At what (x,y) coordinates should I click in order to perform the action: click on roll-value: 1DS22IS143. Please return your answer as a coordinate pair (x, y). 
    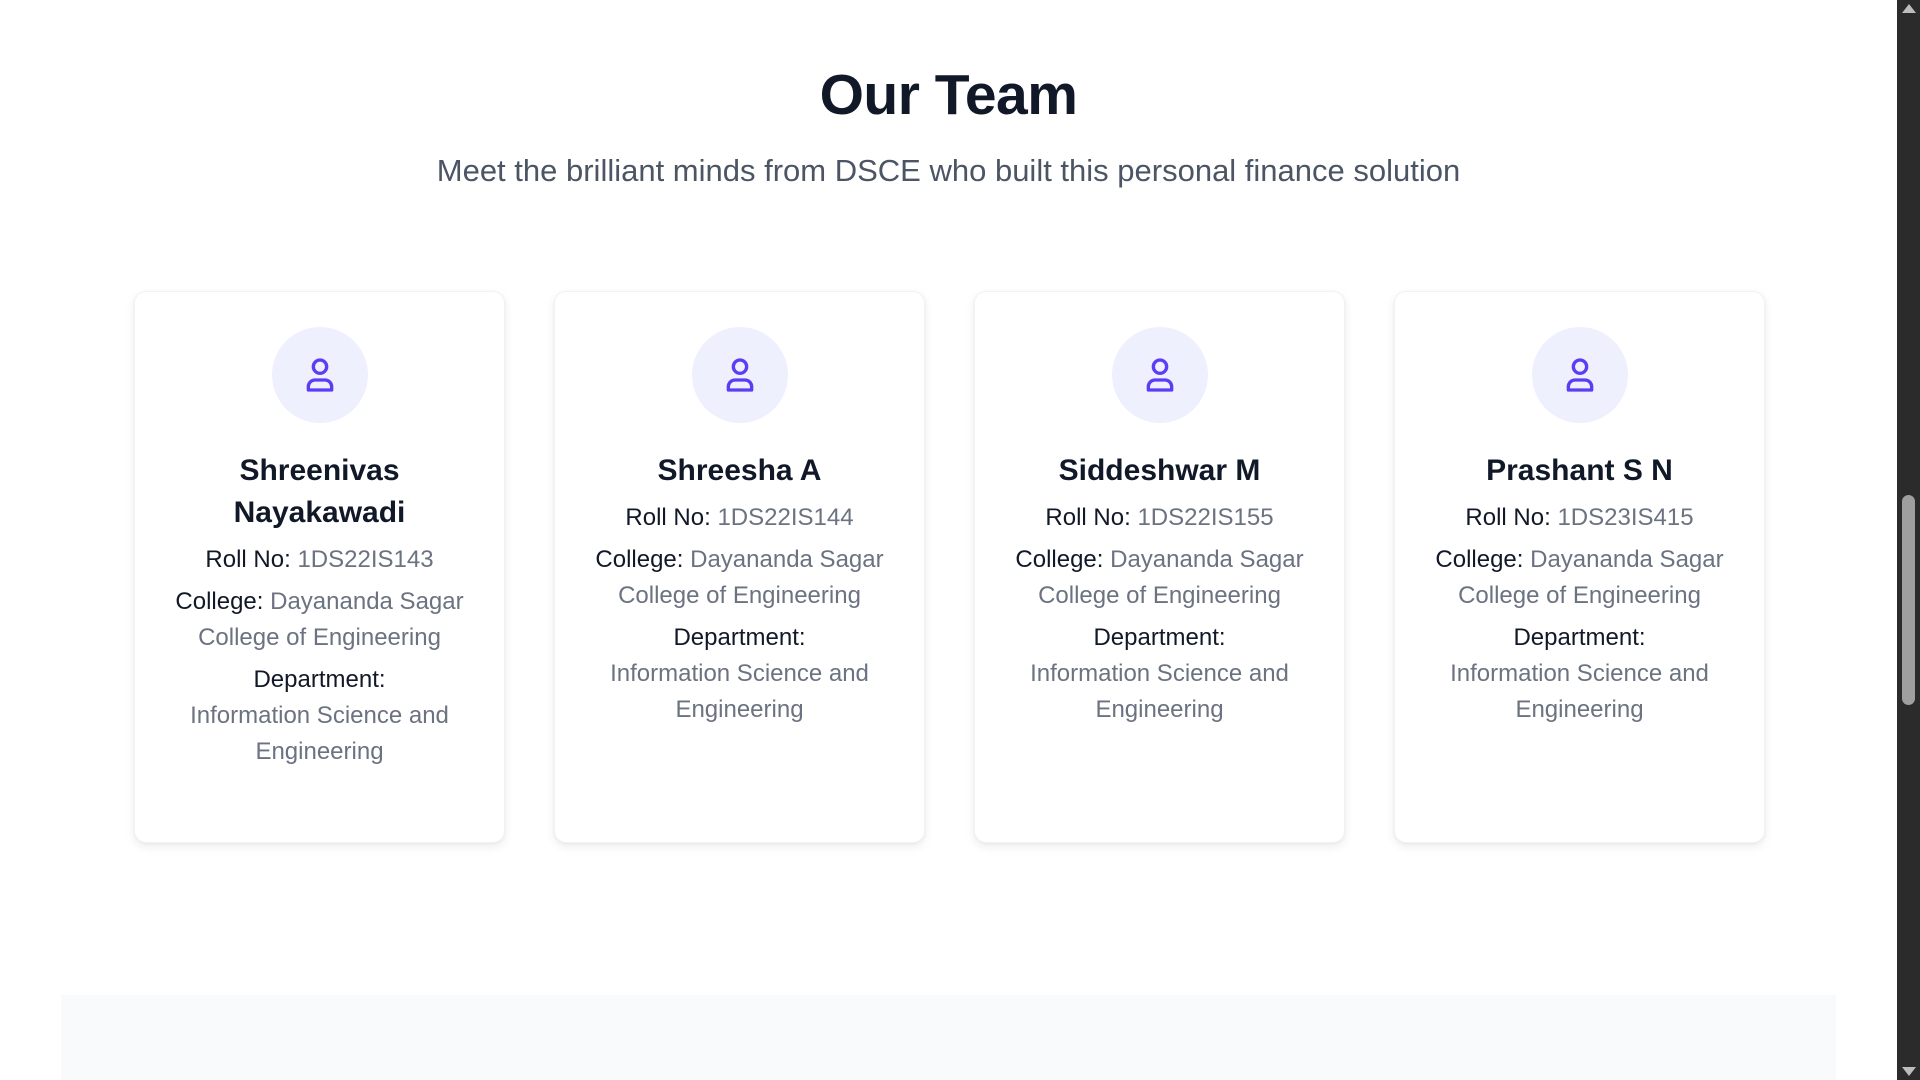
    Looking at the image, I should click on (365, 559).